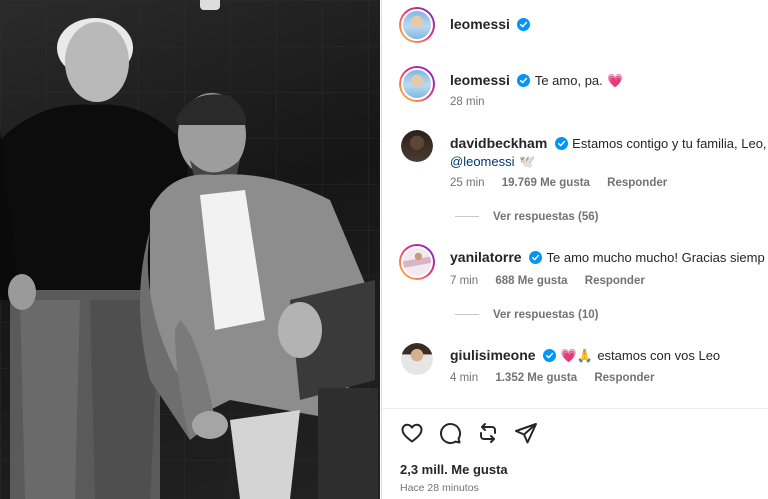 This screenshot has height=499, width=768. Describe the element at coordinates (480, 80) in the screenshot. I see `caption-username: leomessi` at that location.